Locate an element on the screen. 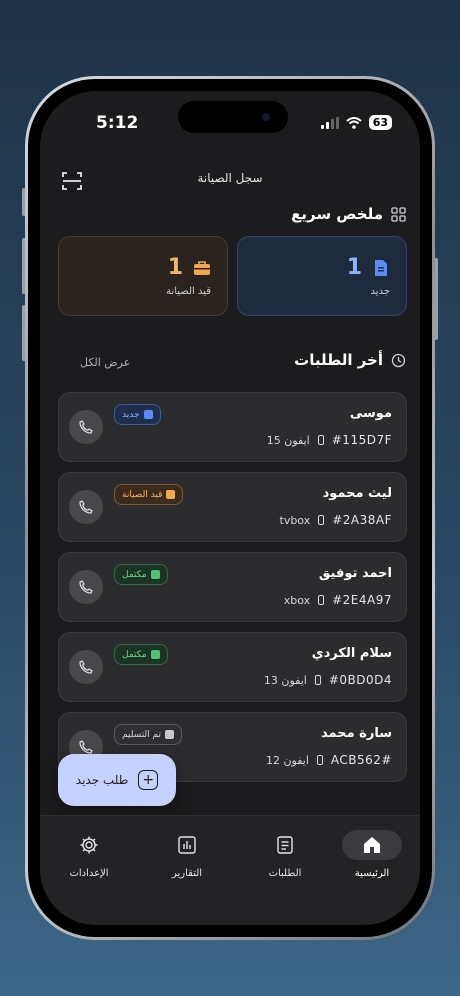 This screenshot has width=460, height=996. tab-home-label: الرئيسية is located at coordinates (372, 873).